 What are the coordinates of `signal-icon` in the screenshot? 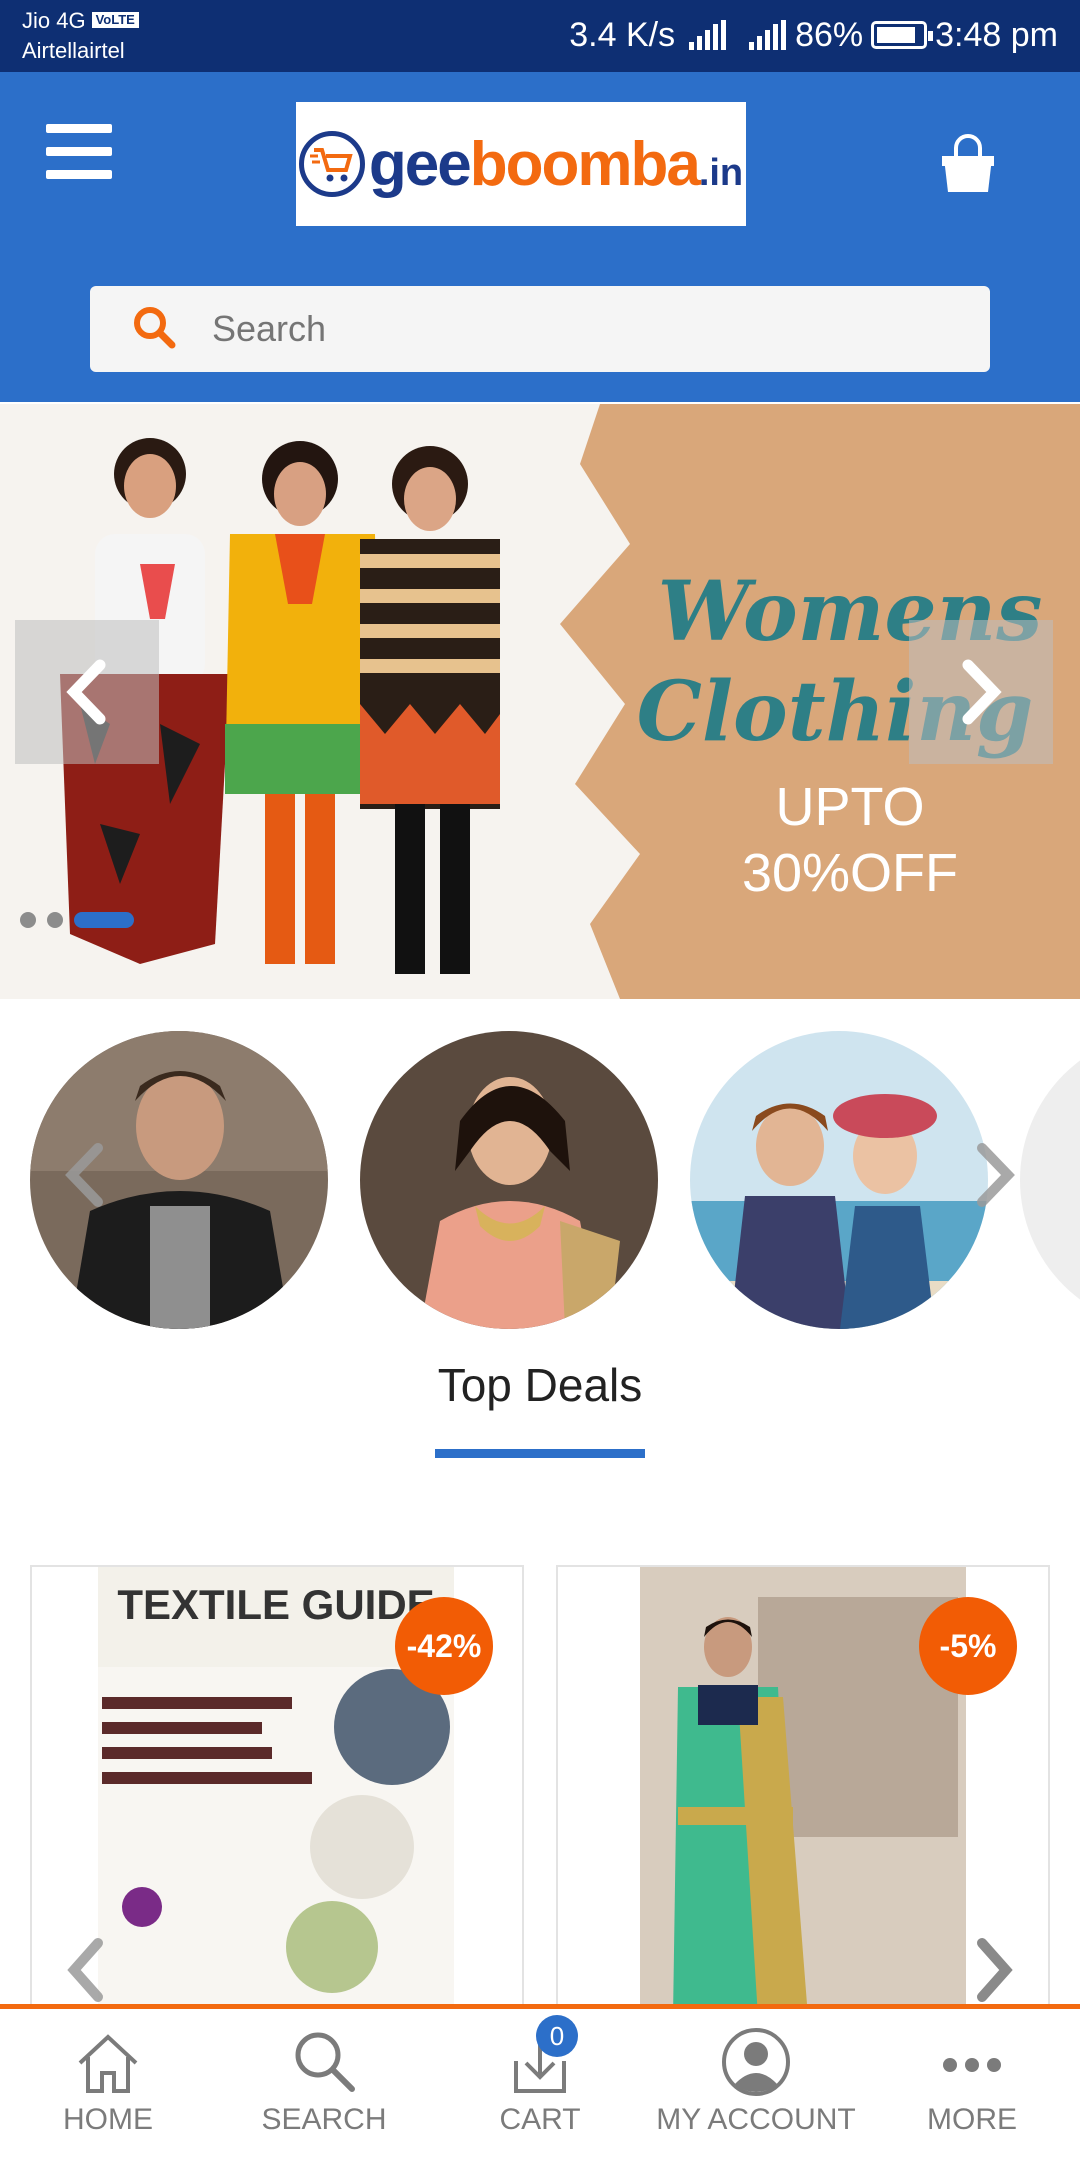 It's located at (769, 35).